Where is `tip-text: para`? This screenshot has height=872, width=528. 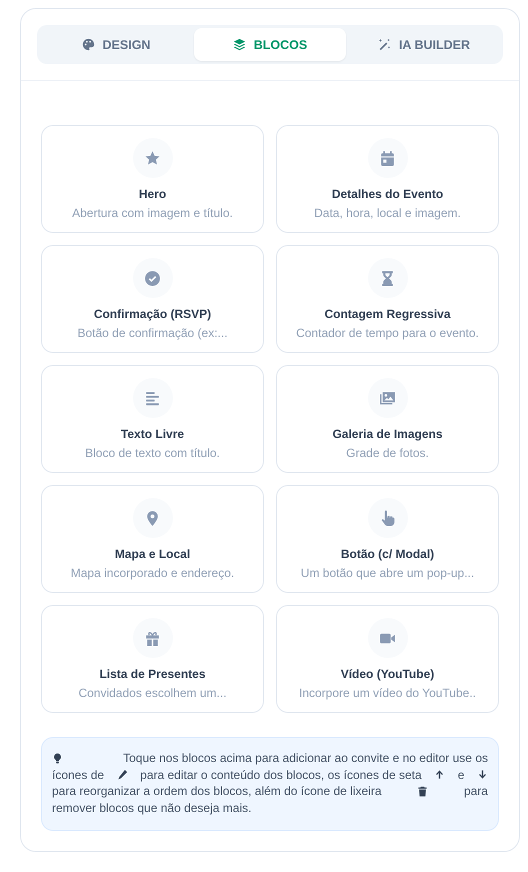
tip-text: para is located at coordinates (476, 791).